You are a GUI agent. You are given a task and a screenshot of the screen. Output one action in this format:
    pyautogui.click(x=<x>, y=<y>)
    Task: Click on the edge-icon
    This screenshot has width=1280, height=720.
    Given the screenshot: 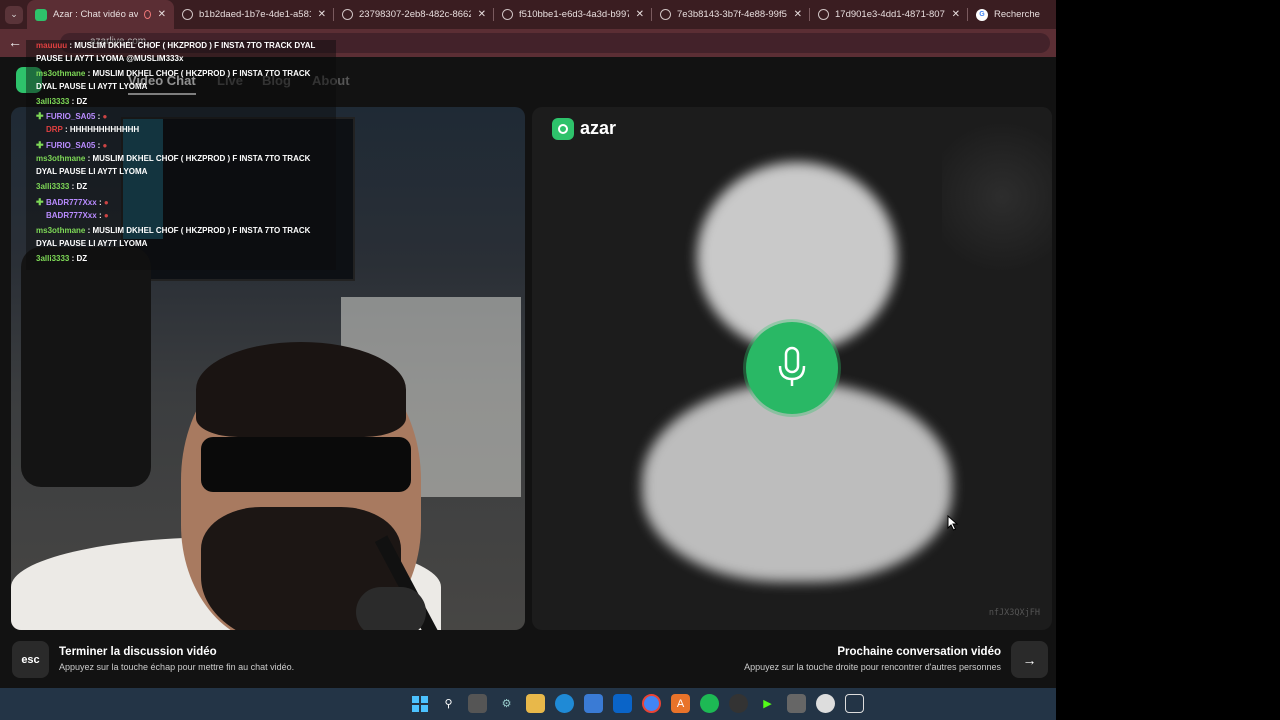 What is the action you would take?
    pyautogui.click(x=564, y=703)
    